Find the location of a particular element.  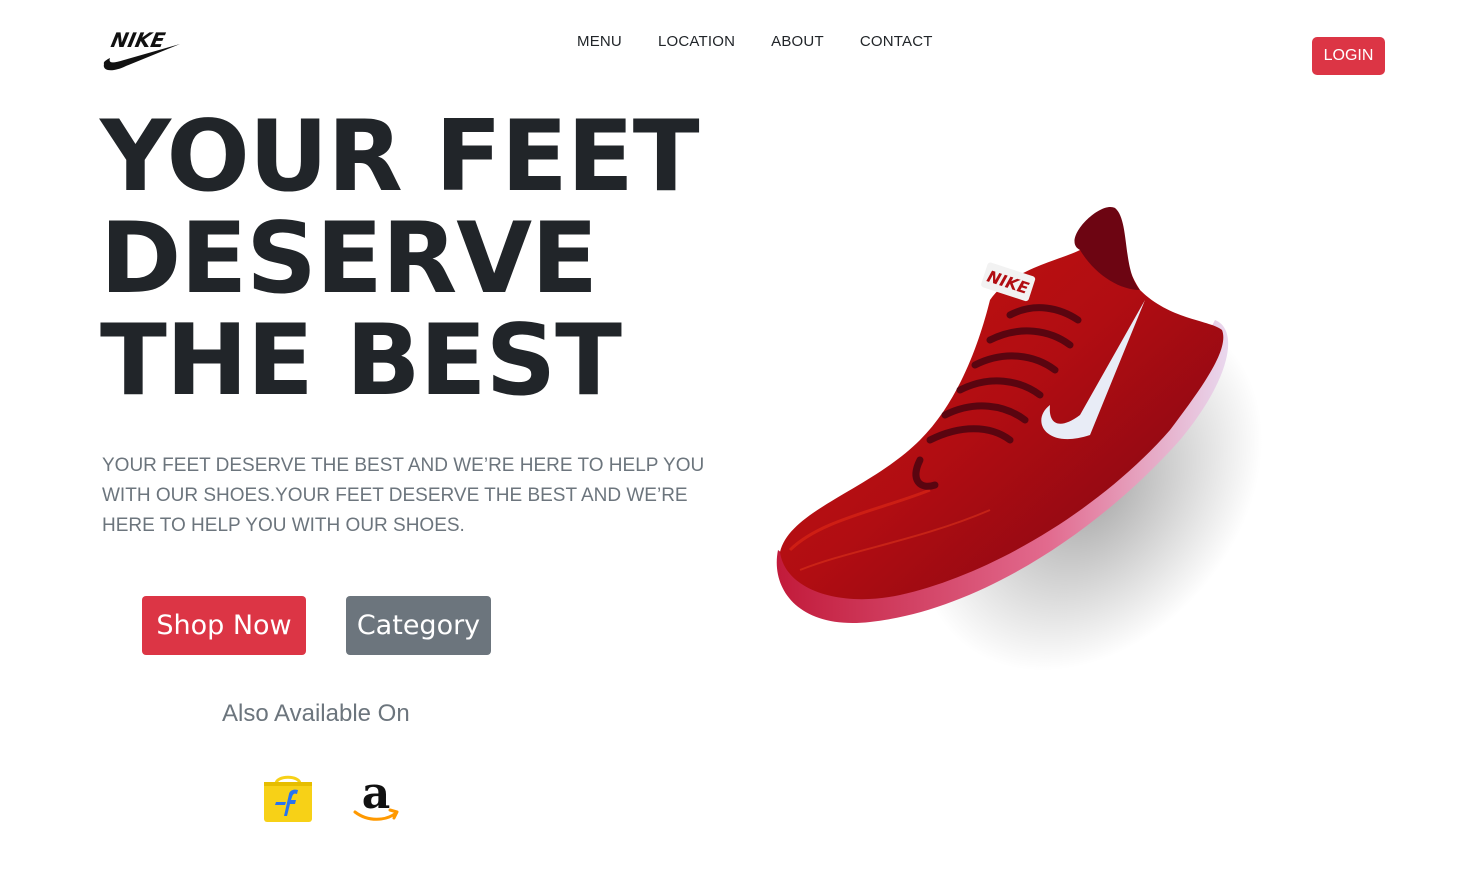

shop-now-button: Shop Now is located at coordinates (224, 625).